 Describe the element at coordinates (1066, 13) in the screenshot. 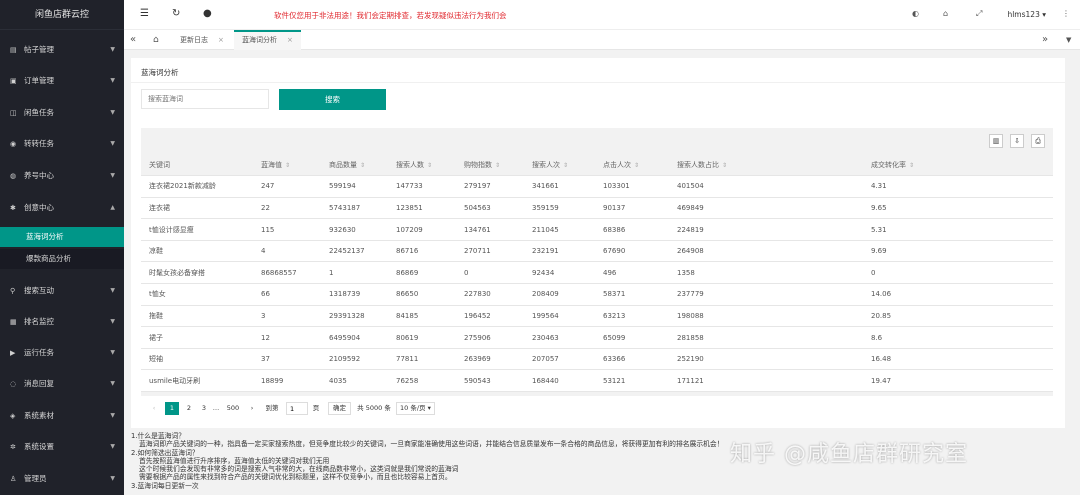

I see `more-vertical-icon: ⋮` at that location.